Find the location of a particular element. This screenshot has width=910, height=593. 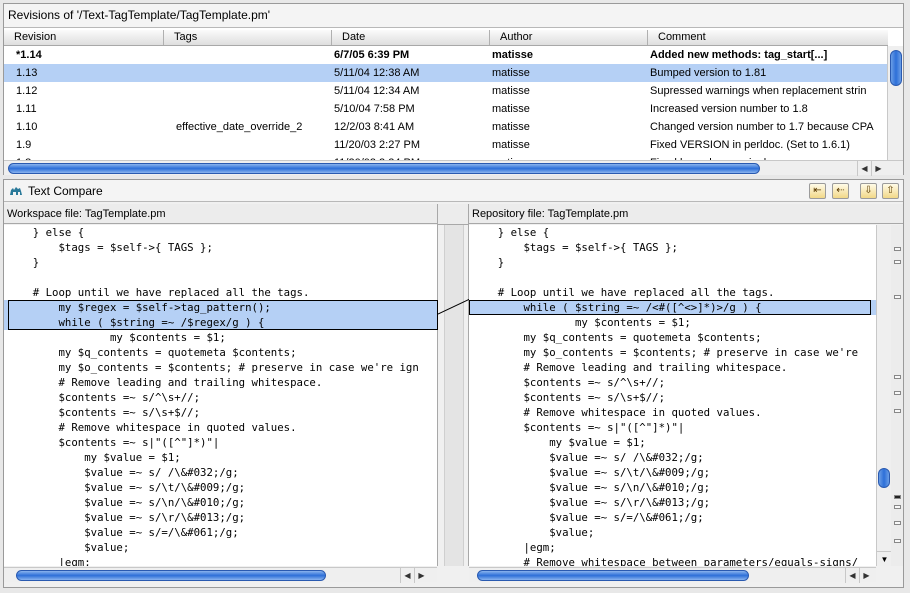

column-header-tags: Tags is located at coordinates (248, 37).